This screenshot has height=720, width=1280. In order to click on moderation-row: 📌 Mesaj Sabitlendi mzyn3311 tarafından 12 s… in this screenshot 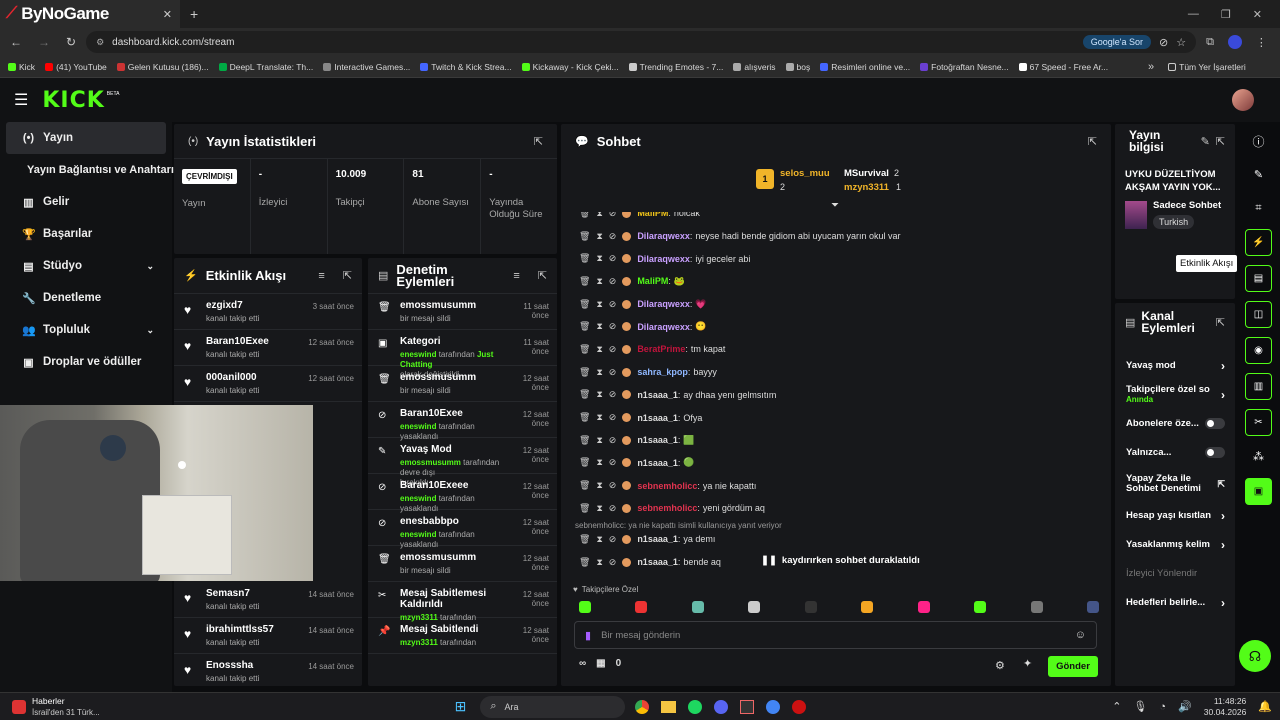, I will do `click(462, 636)`.